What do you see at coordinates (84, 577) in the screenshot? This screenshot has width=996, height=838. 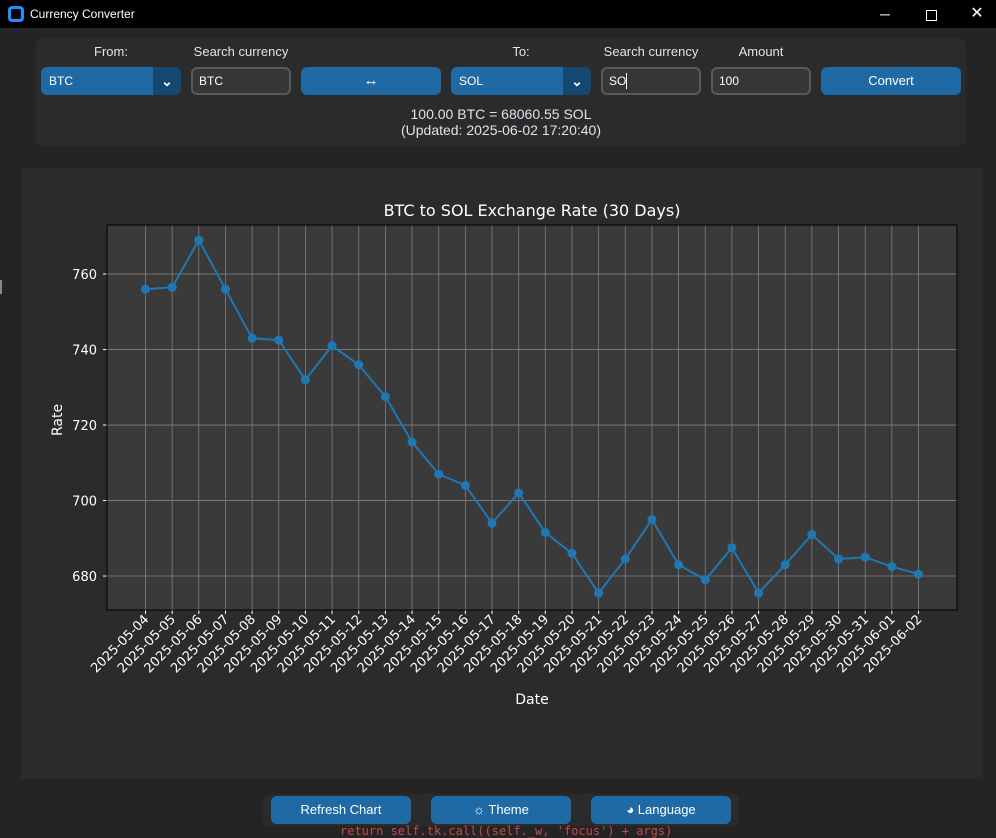 I see `y-tick-label: 680` at bounding box center [84, 577].